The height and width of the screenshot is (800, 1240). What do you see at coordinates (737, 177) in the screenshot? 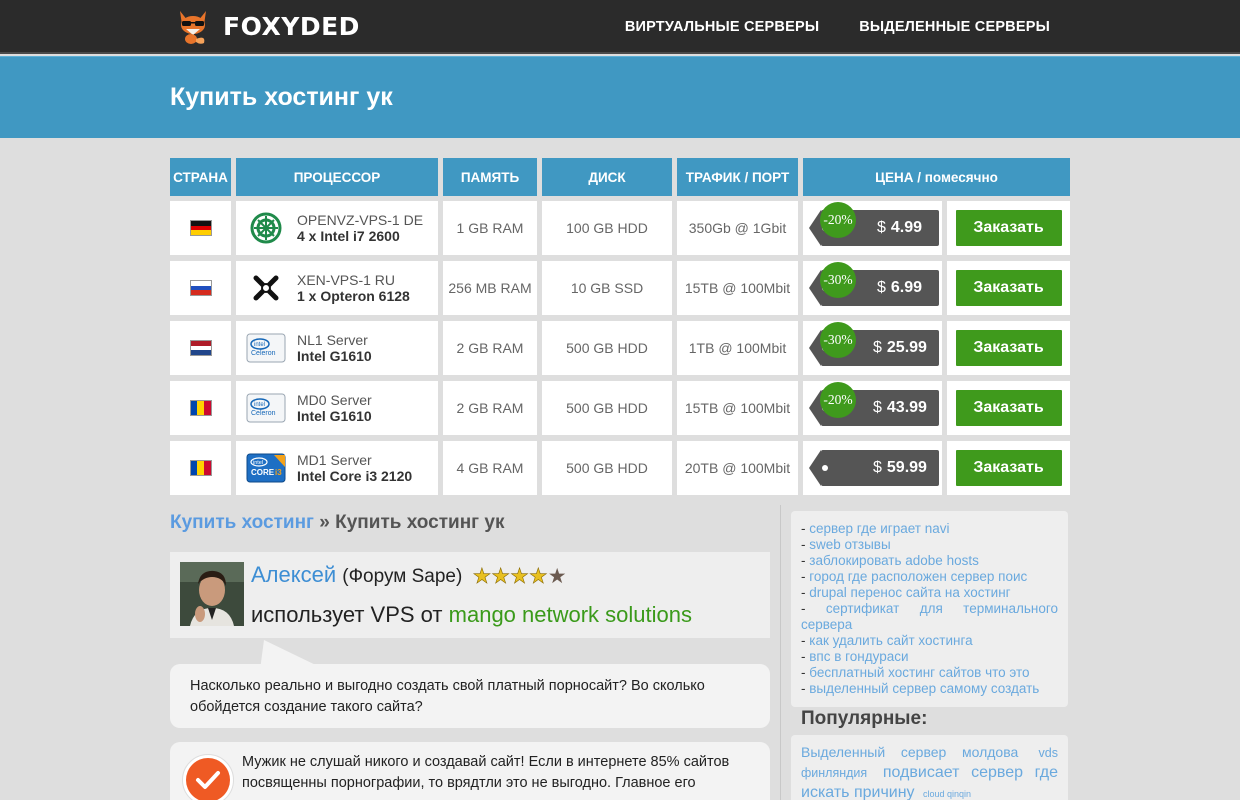
I see `header-traffic: ТРАФИК / ПОРТ` at bounding box center [737, 177].